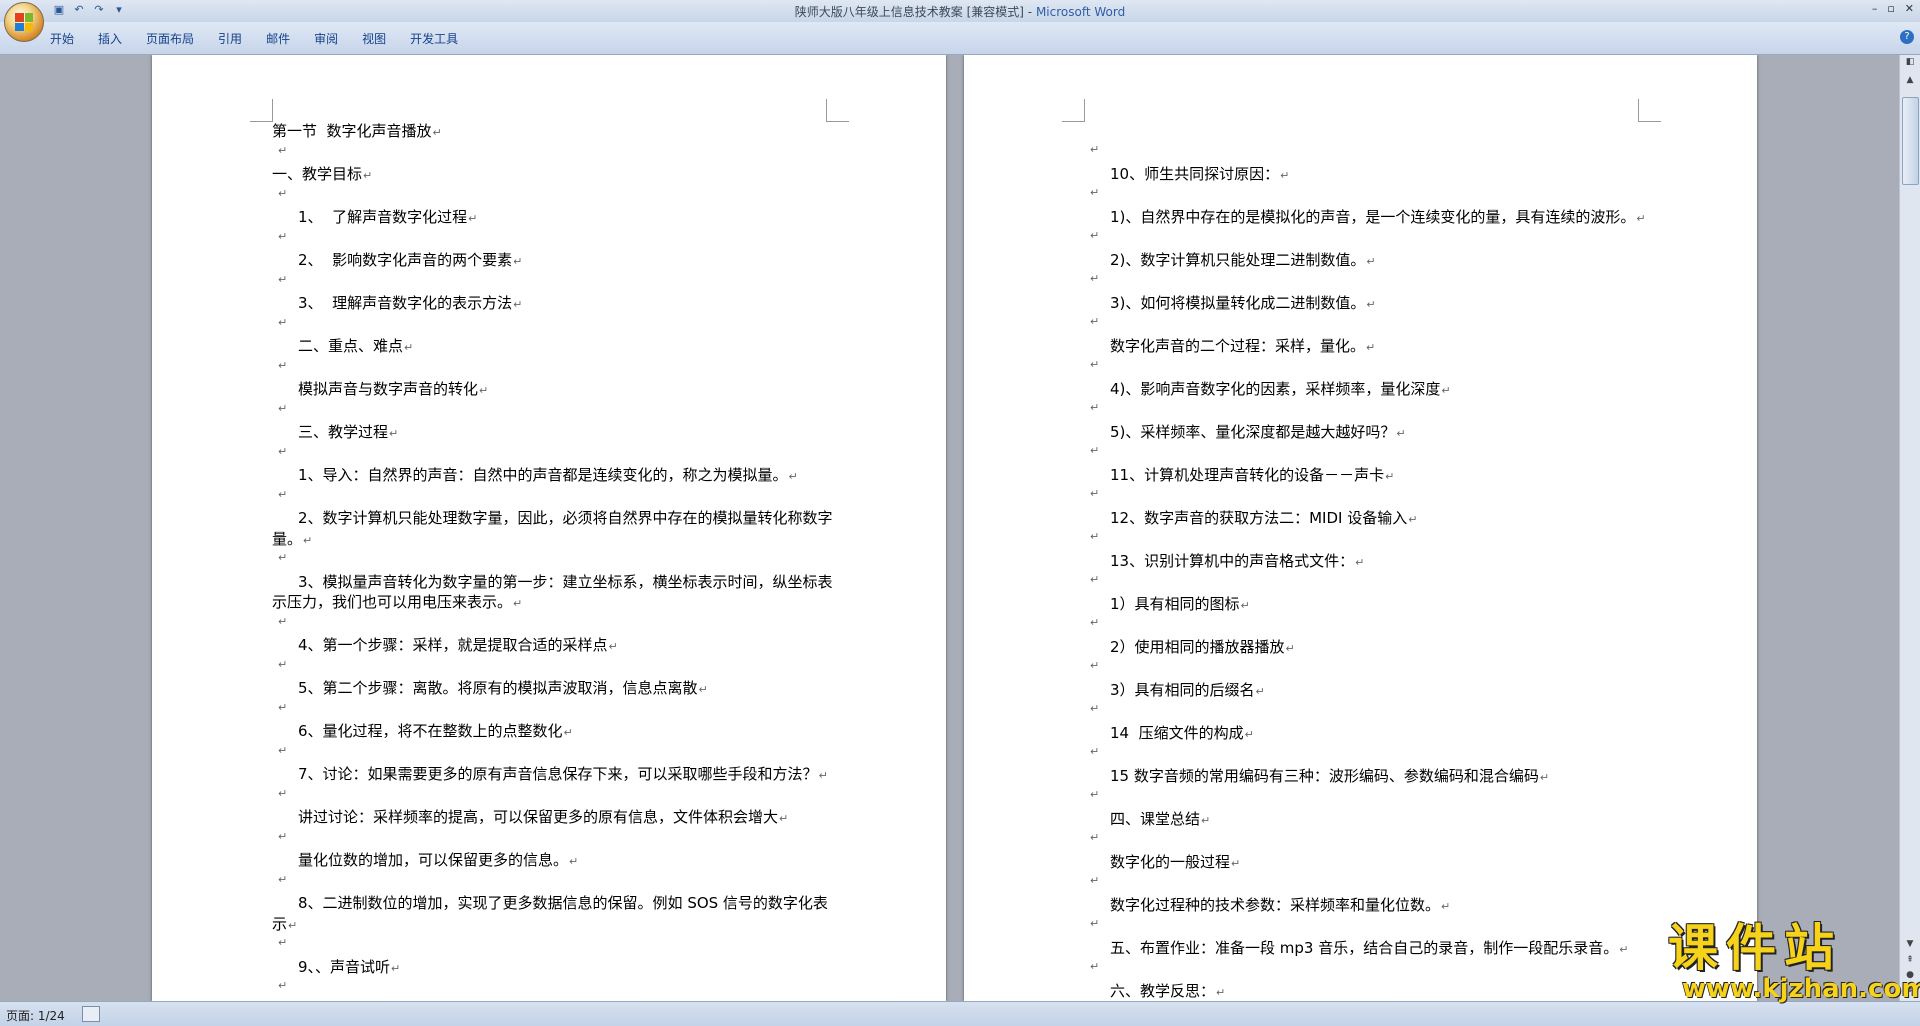  Describe the element at coordinates (1910, 83) in the screenshot. I see `scroll-up-icon: ▲` at that location.